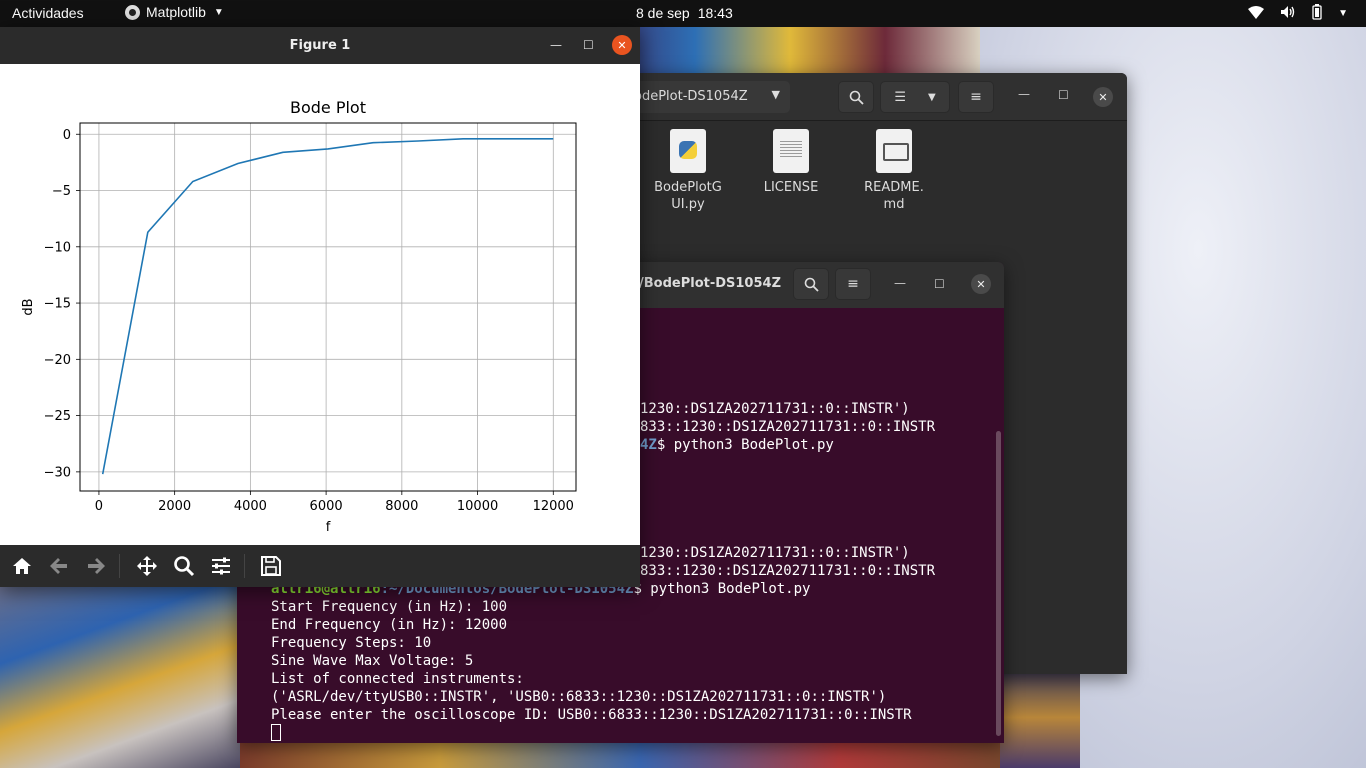 The height and width of the screenshot is (768, 1366). I want to click on y-axis-label: dB, so click(28, 306).